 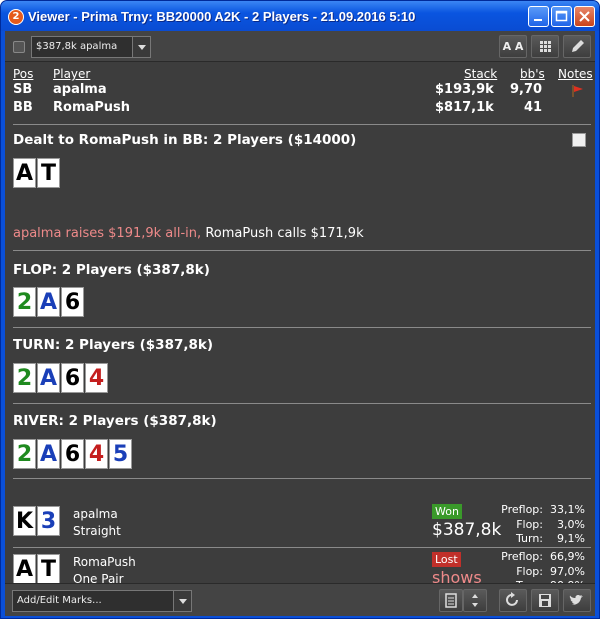 I want to click on minimize-button, so click(x=538, y=16).